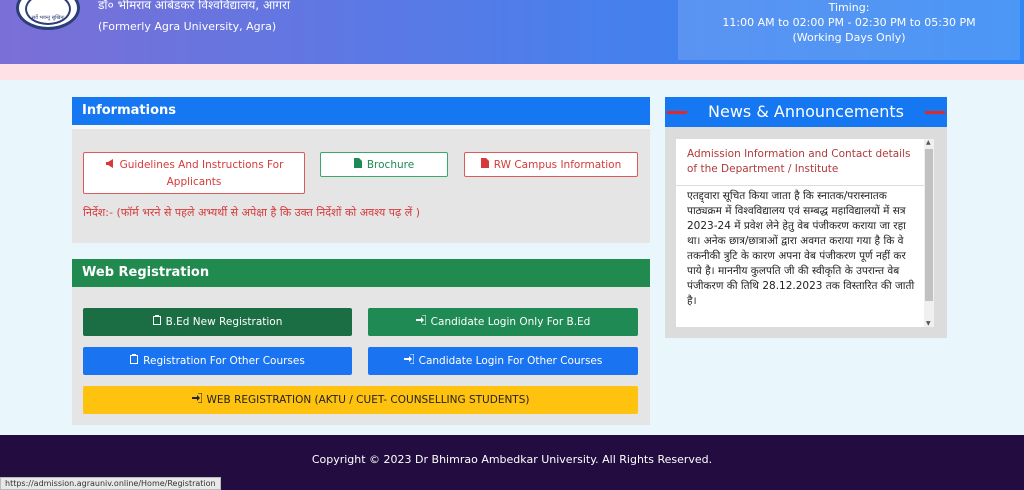  Describe the element at coordinates (361, 273) in the screenshot. I see `web-registration-title: Web Registration` at that location.